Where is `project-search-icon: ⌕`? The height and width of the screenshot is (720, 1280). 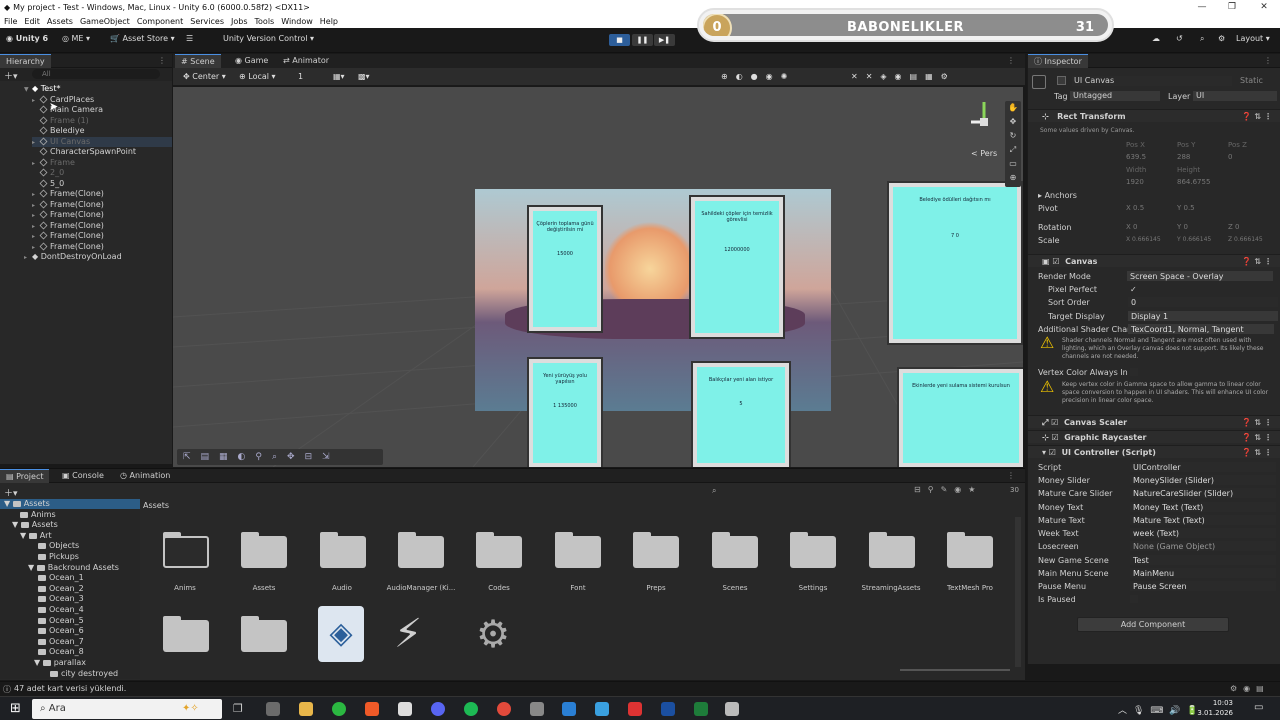 project-search-icon: ⌕ is located at coordinates (714, 491).